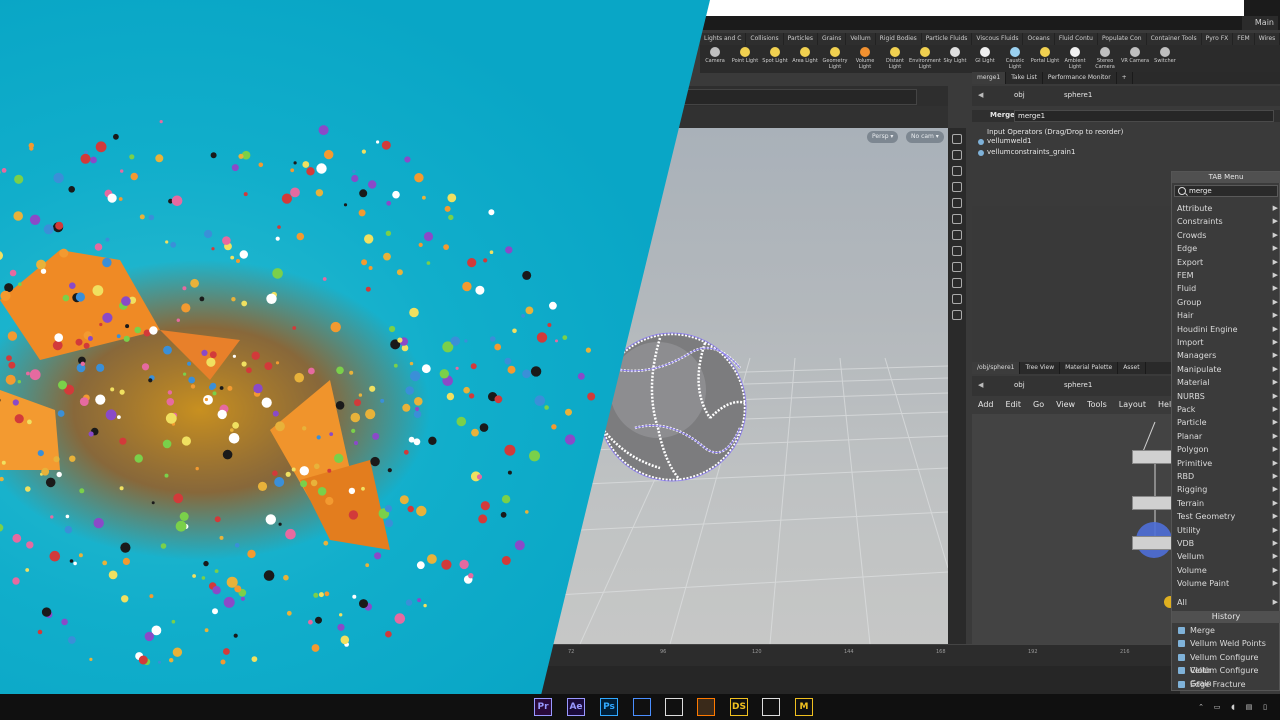  I want to click on shelf-tool: Sky Light, so click(955, 59).